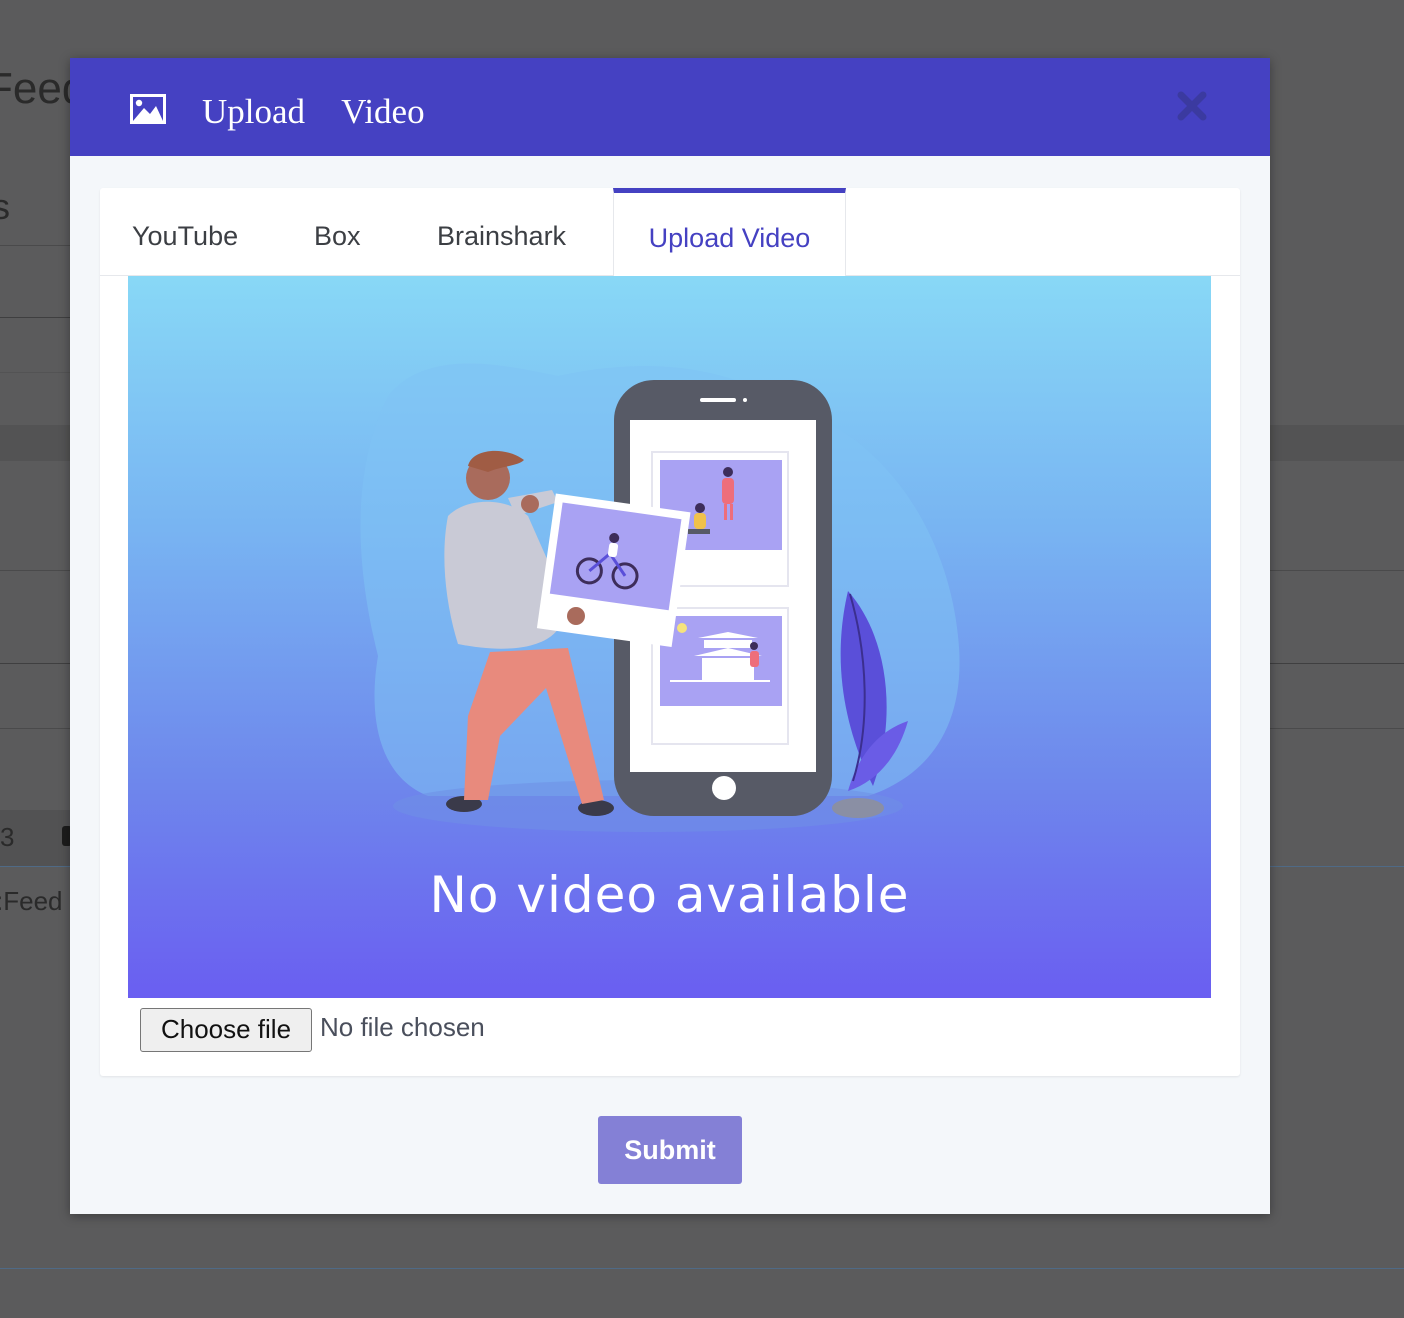  Describe the element at coordinates (702, 1268) in the screenshot. I see `bg-bottom-line` at that location.